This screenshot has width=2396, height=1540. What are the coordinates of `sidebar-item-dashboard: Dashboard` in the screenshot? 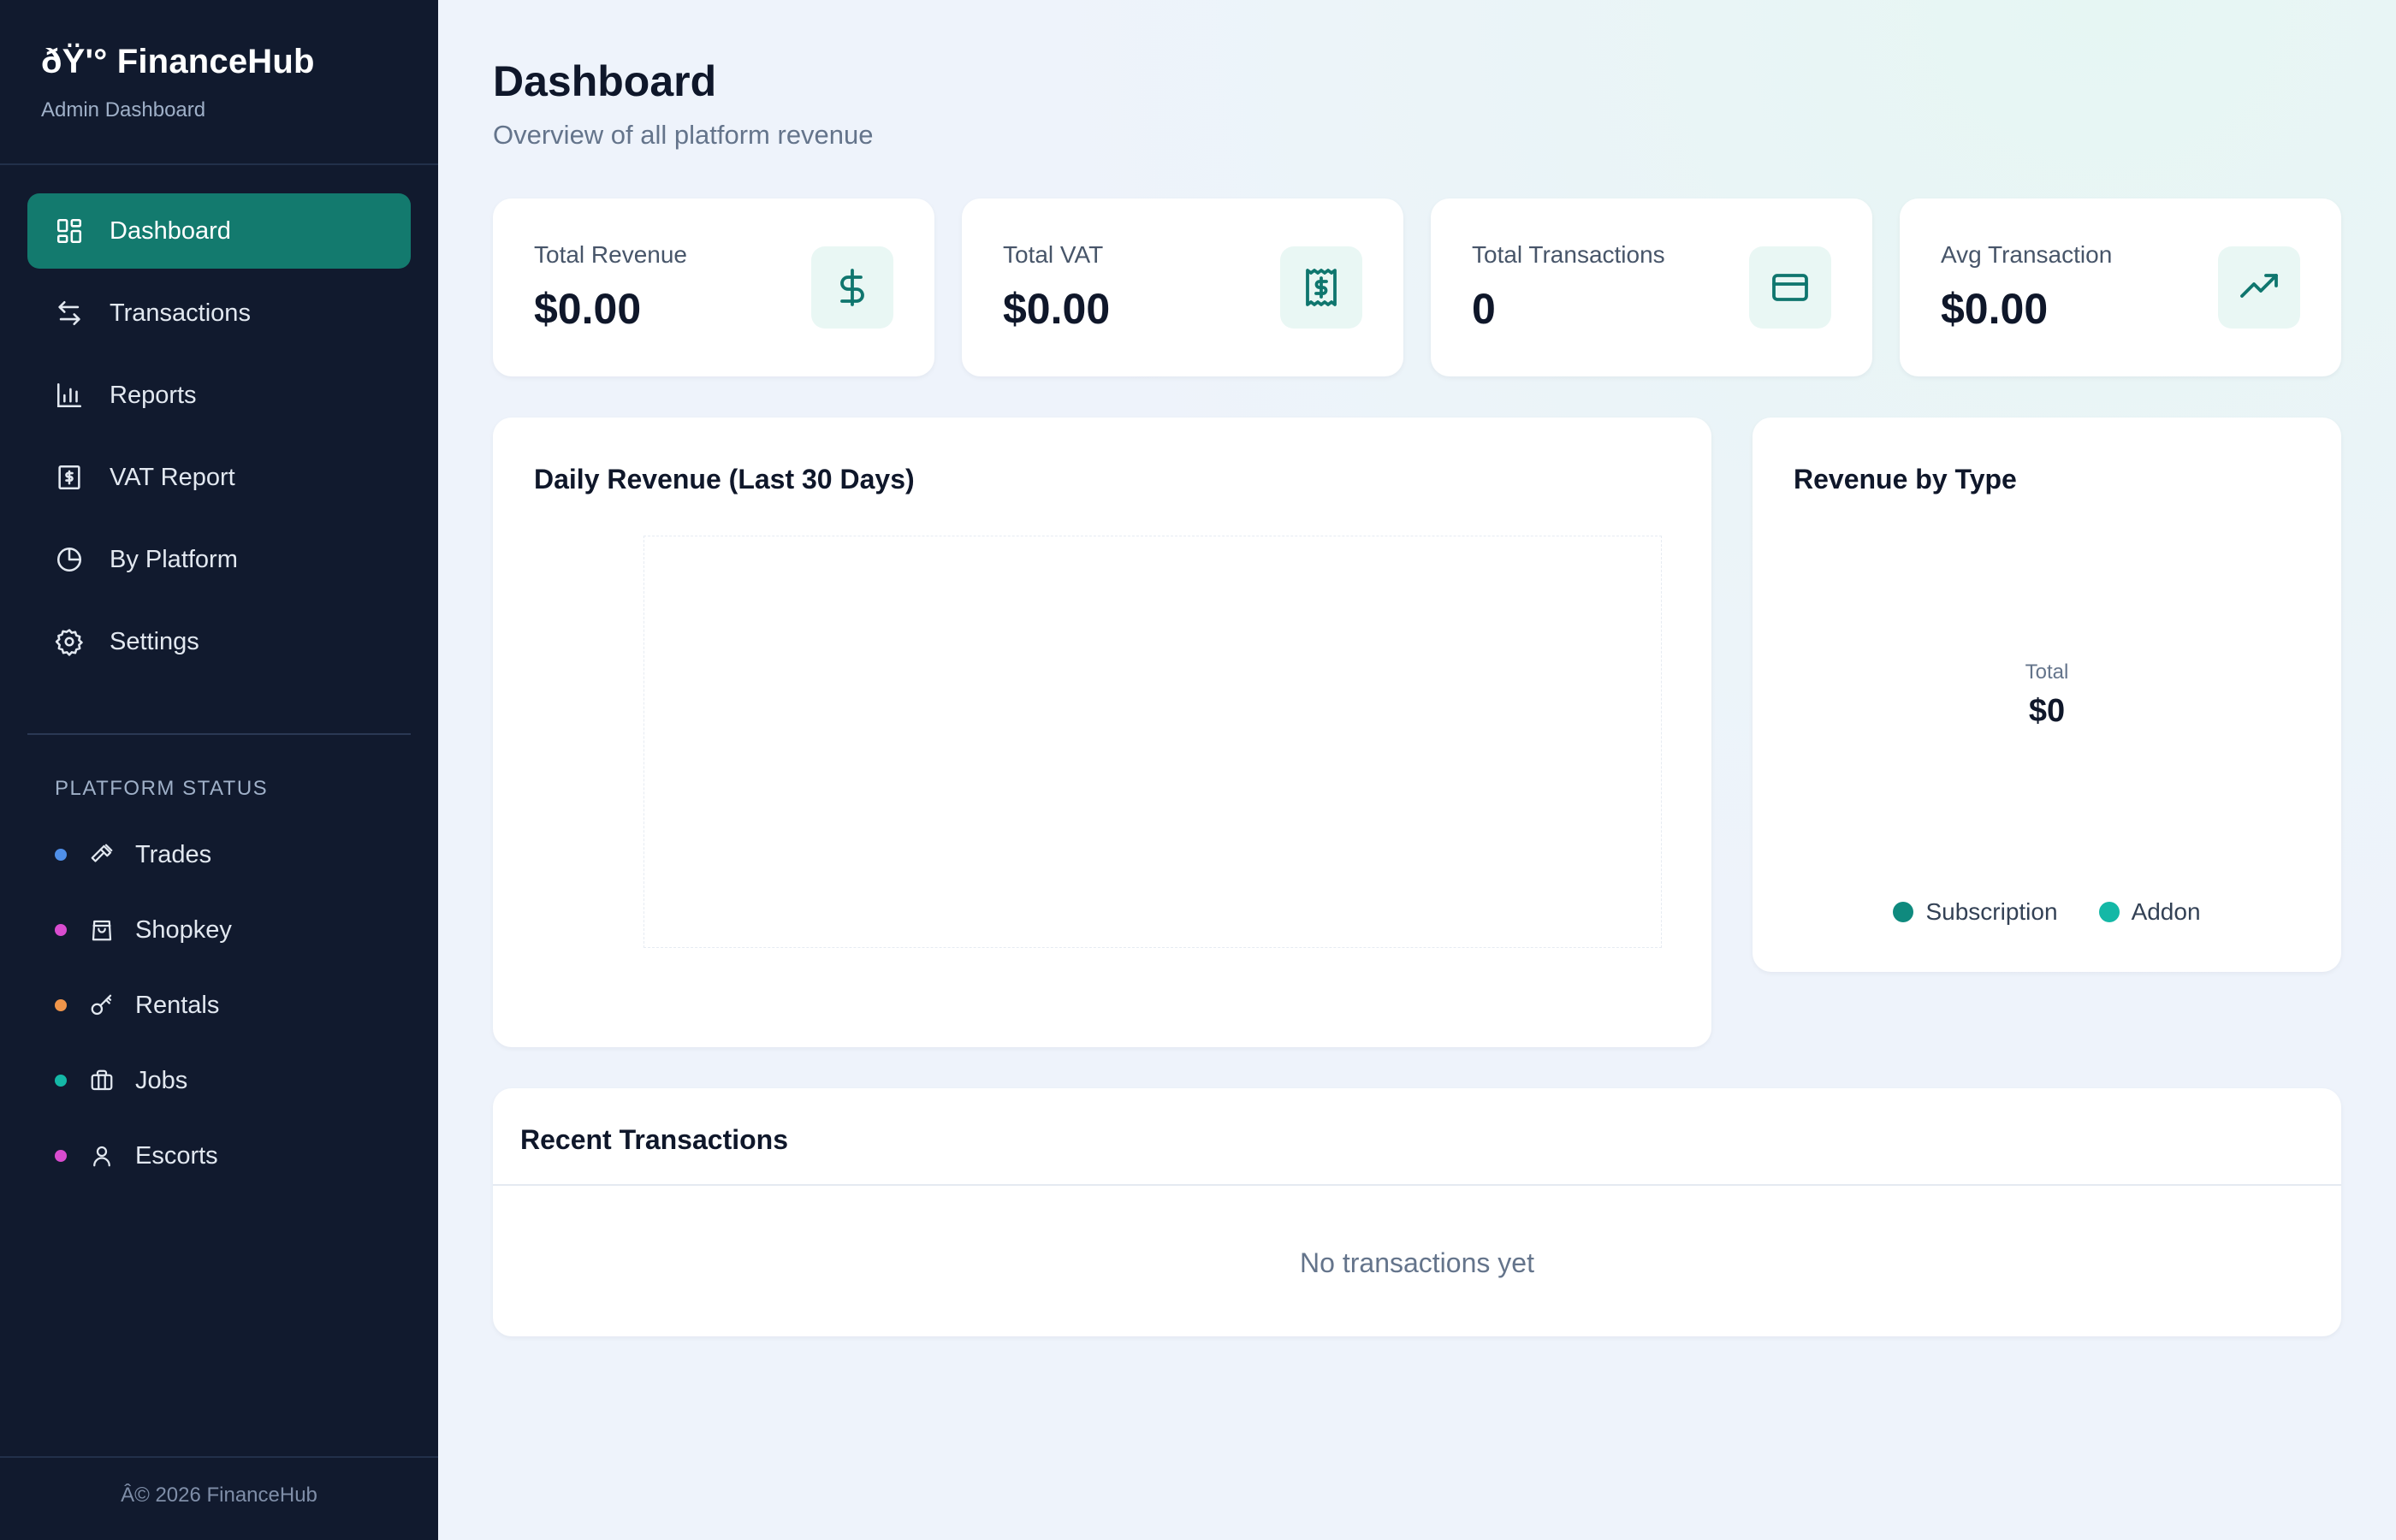 It's located at (219, 231).